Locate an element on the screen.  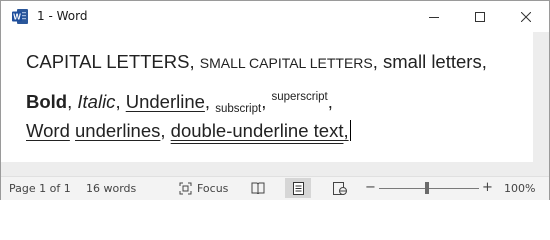
zoom-slider-track is located at coordinates (429, 188).